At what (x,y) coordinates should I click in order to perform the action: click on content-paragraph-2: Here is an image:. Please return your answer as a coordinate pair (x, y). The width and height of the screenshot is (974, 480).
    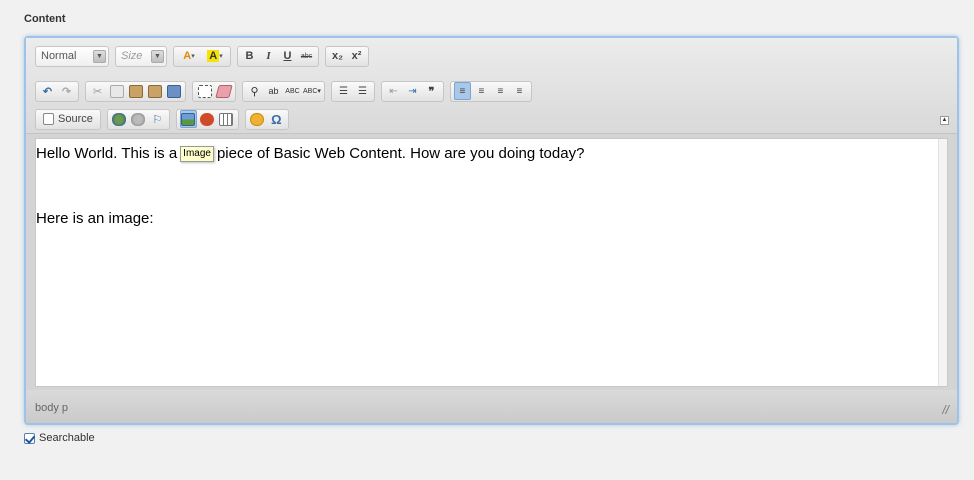
    Looking at the image, I should click on (95, 218).